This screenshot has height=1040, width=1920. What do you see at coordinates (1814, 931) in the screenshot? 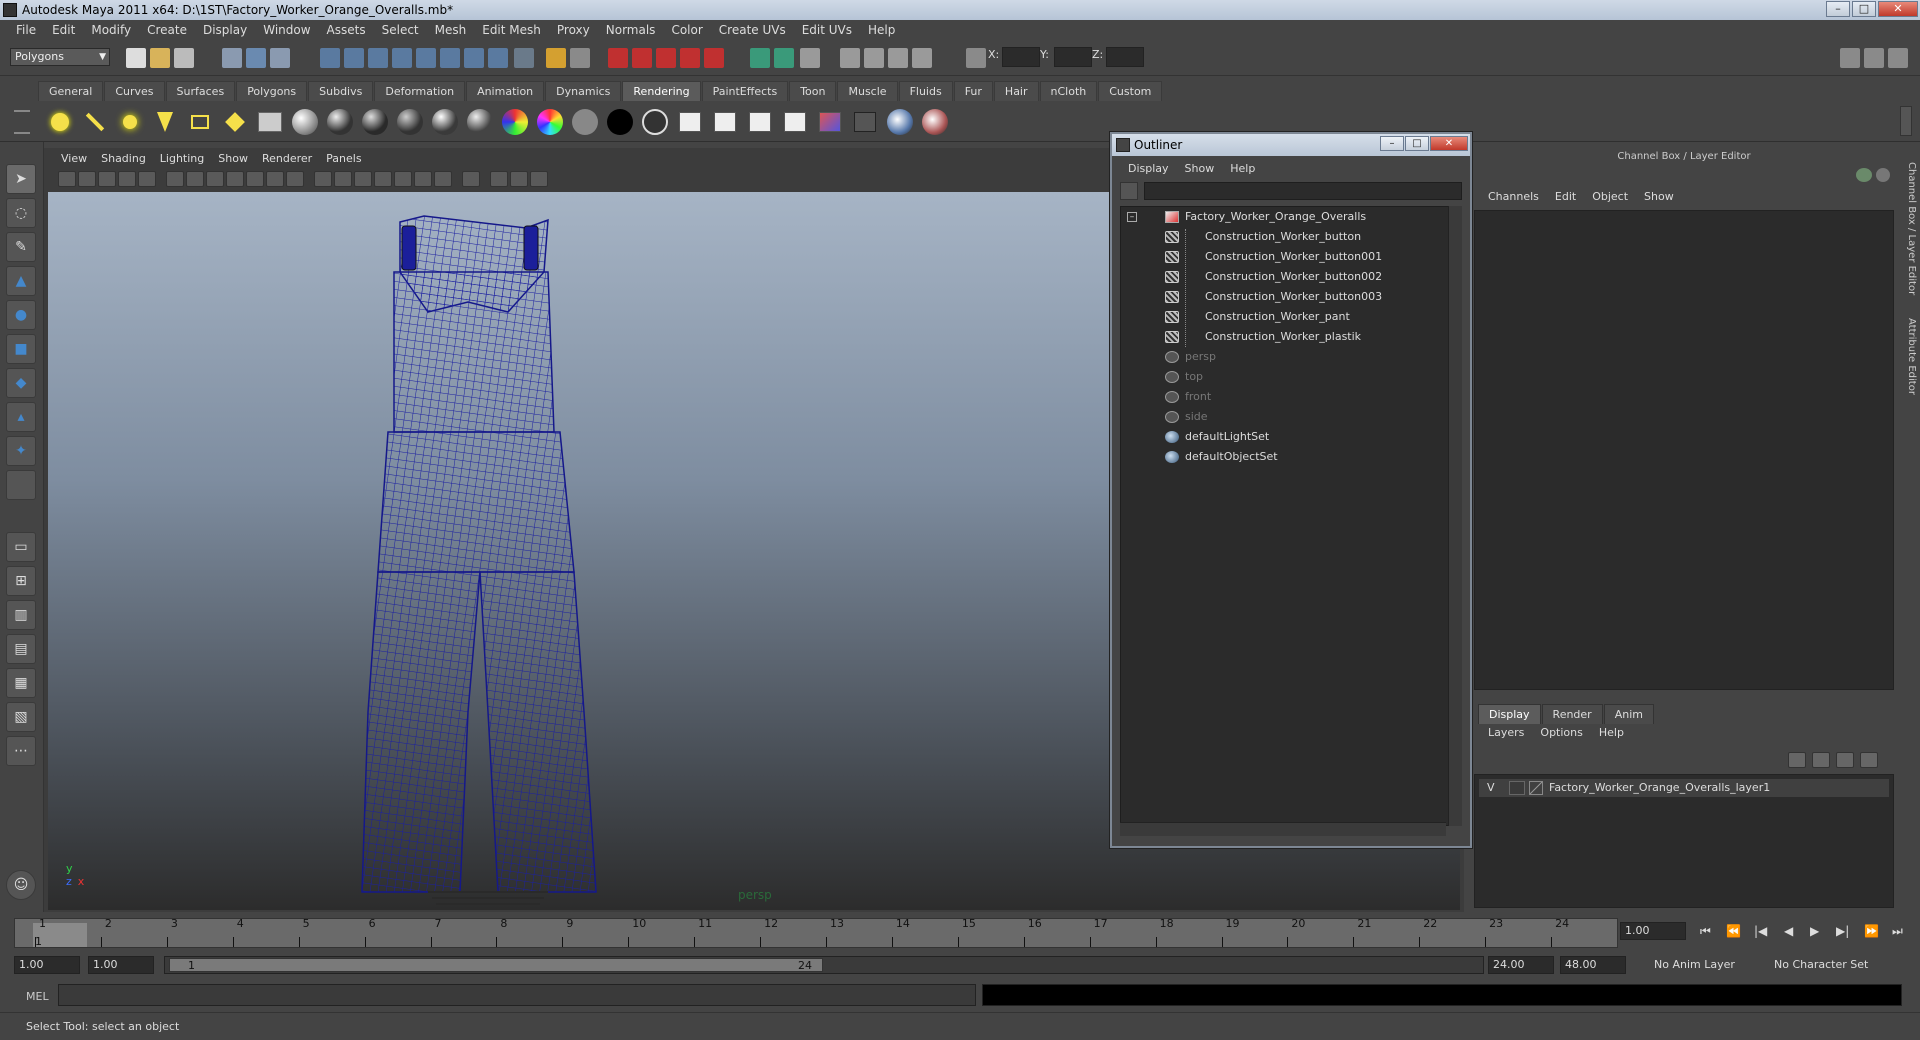
I see `play-forwards-button: ▶` at bounding box center [1814, 931].